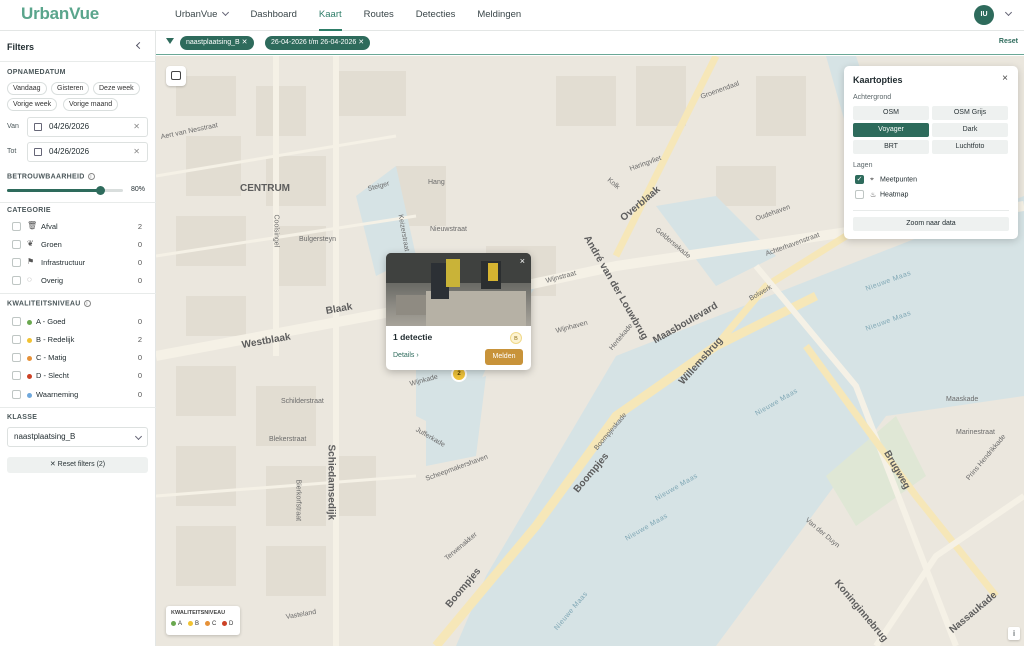 This screenshot has width=1024, height=646. I want to click on bg-voyager: Voyager, so click(891, 130).